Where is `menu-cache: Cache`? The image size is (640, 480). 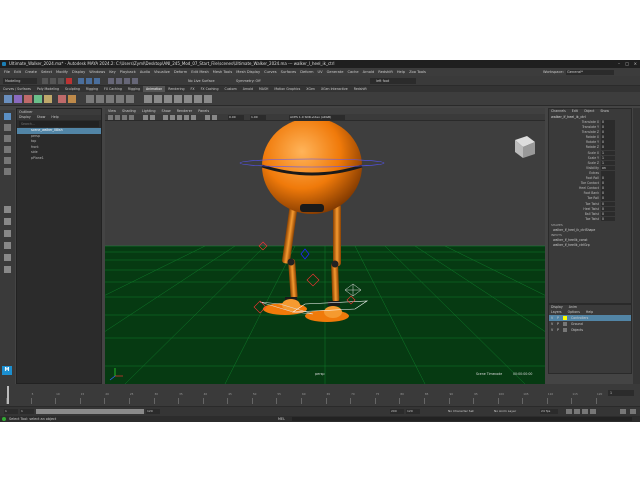 menu-cache: Cache is located at coordinates (352, 72).